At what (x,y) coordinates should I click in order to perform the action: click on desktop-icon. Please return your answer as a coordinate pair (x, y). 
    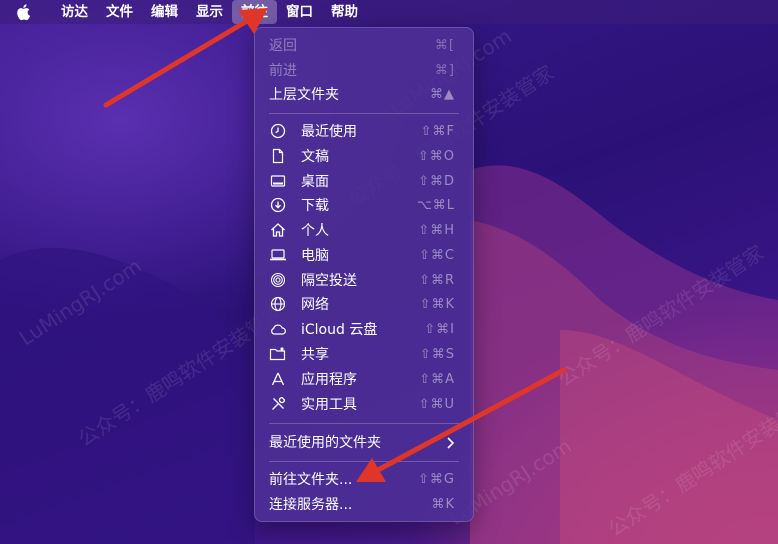
    Looking at the image, I should click on (278, 181).